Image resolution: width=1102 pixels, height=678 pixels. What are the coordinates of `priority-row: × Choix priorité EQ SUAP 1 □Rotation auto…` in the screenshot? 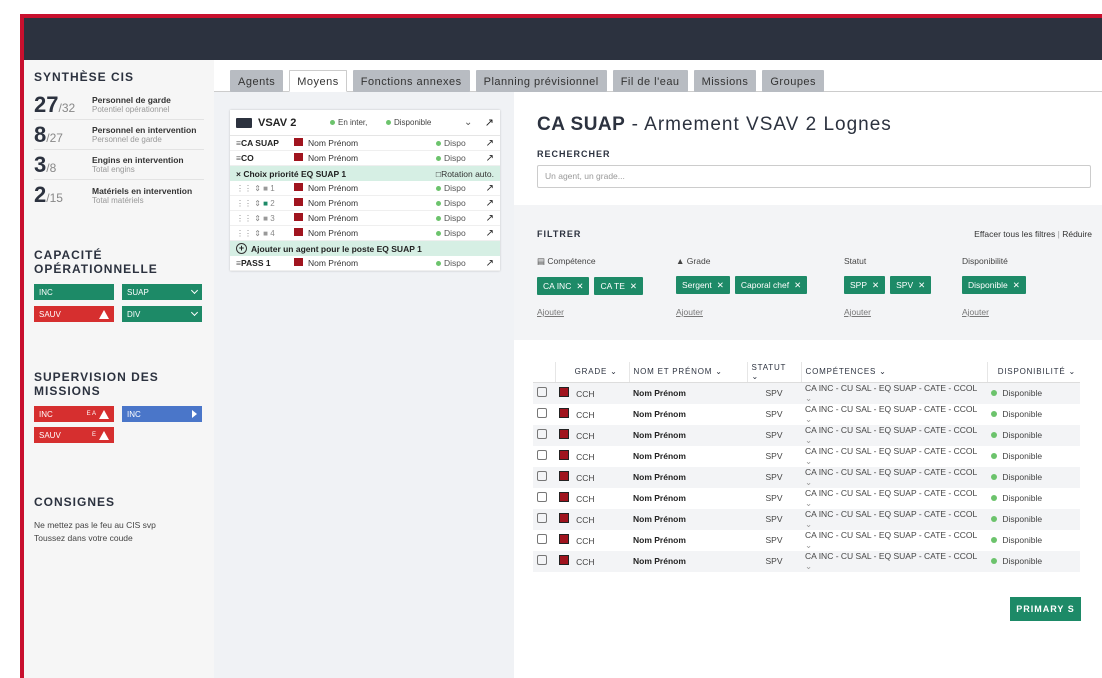 It's located at (365, 173).